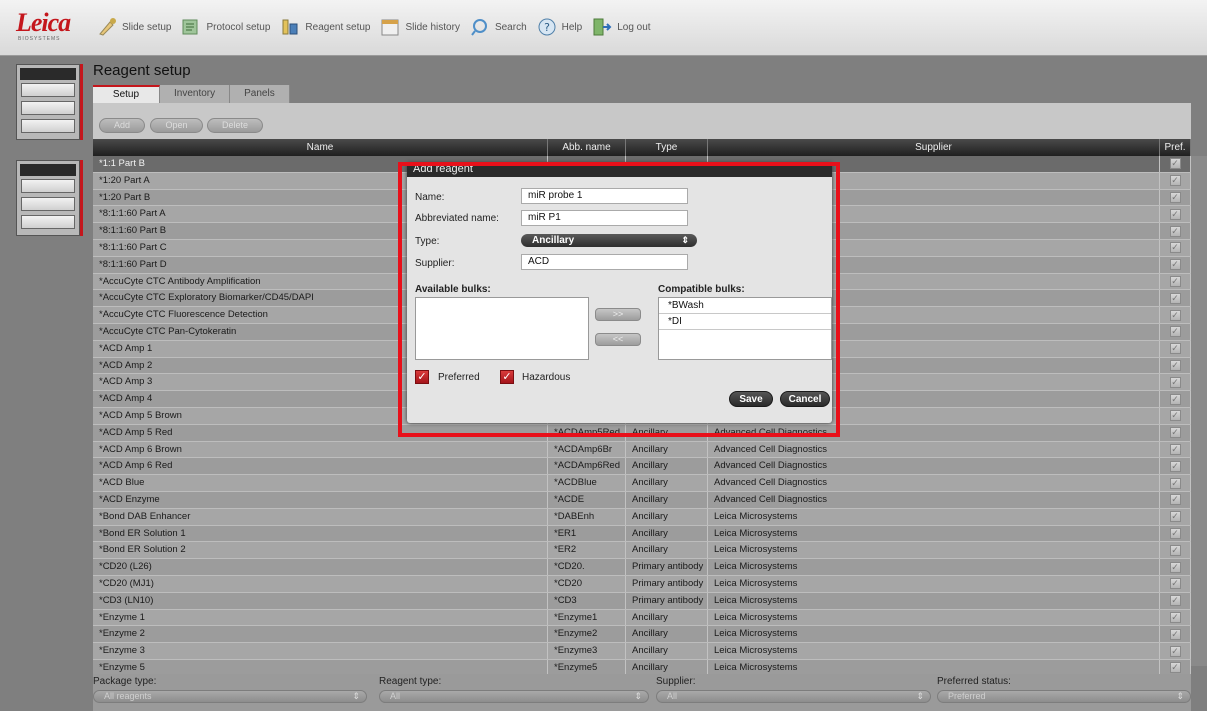 The width and height of the screenshot is (1207, 711). Describe the element at coordinates (587, 533) in the screenshot. I see `cell-abb: *ER1` at that location.